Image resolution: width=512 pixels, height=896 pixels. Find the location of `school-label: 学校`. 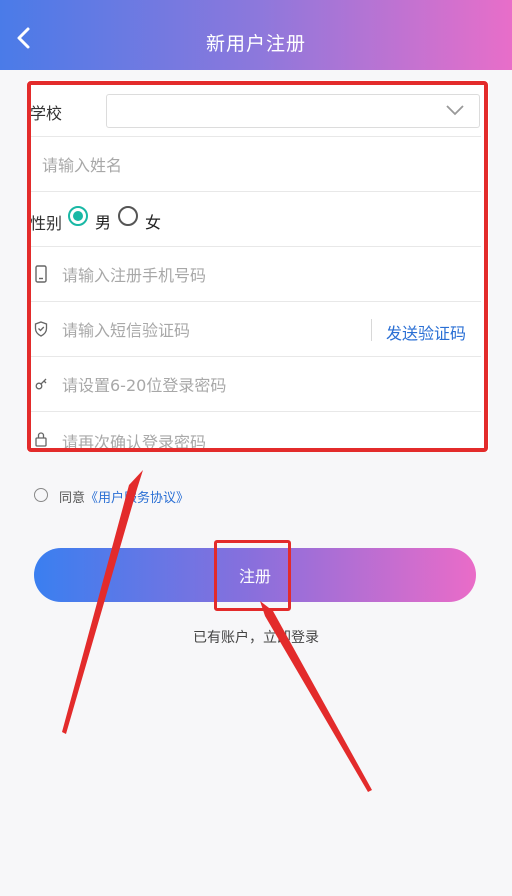

school-label: 学校 is located at coordinates (46, 113).